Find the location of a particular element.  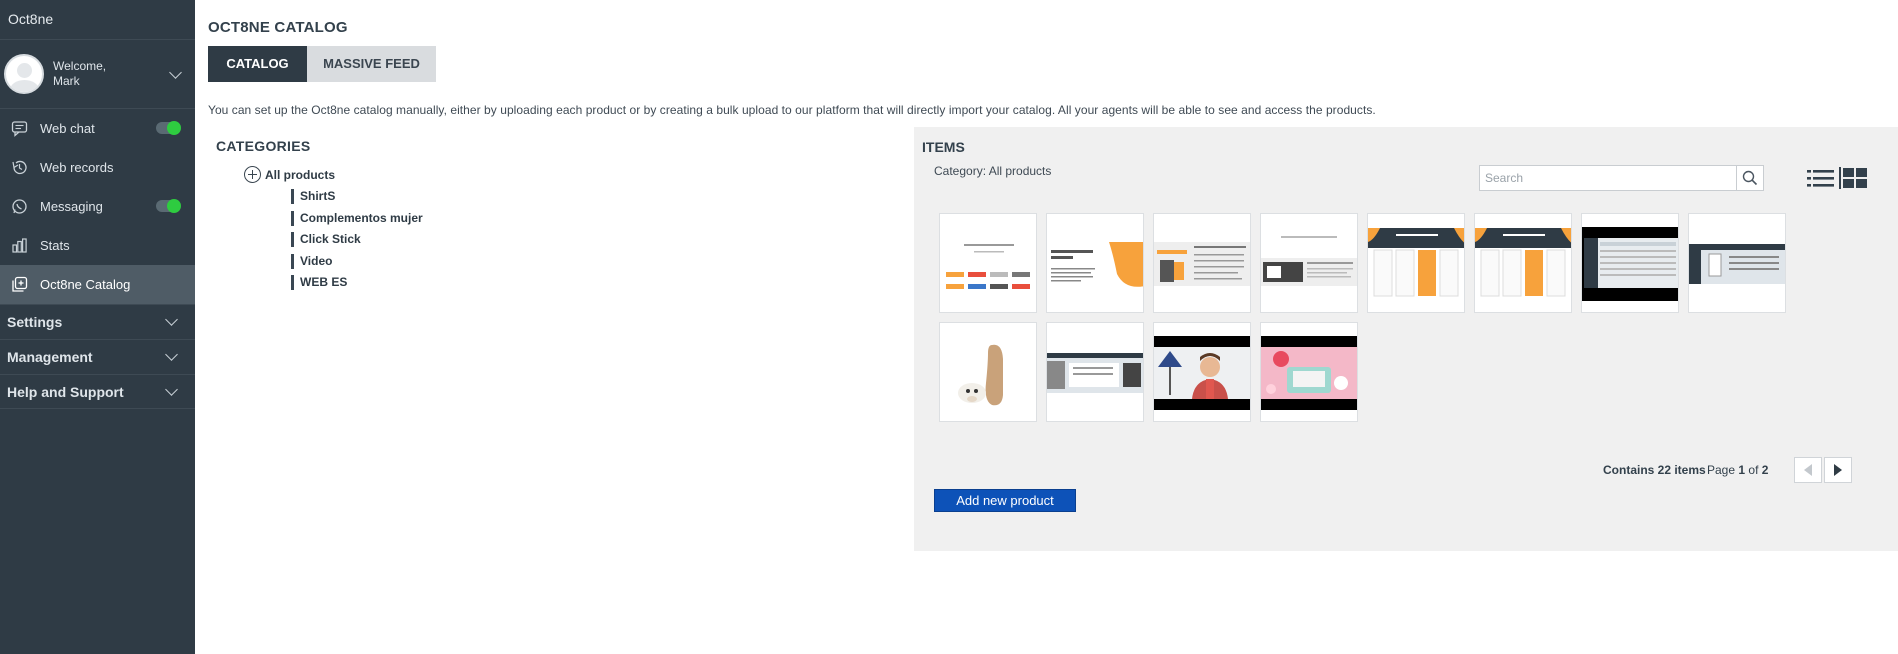

nav-item-oct8ne-catalog: Oct8ne Catalog is located at coordinates (97, 284).